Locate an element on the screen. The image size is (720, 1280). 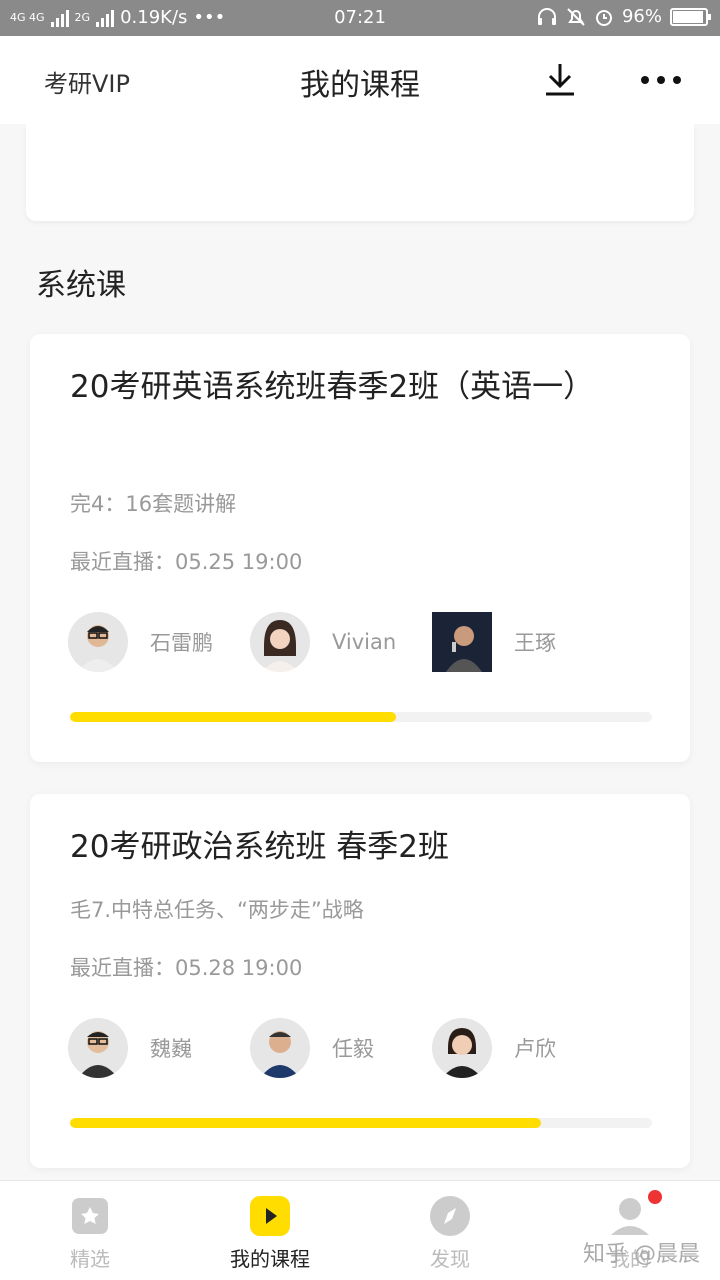
page-title: 我的课程 is located at coordinates (360, 85).